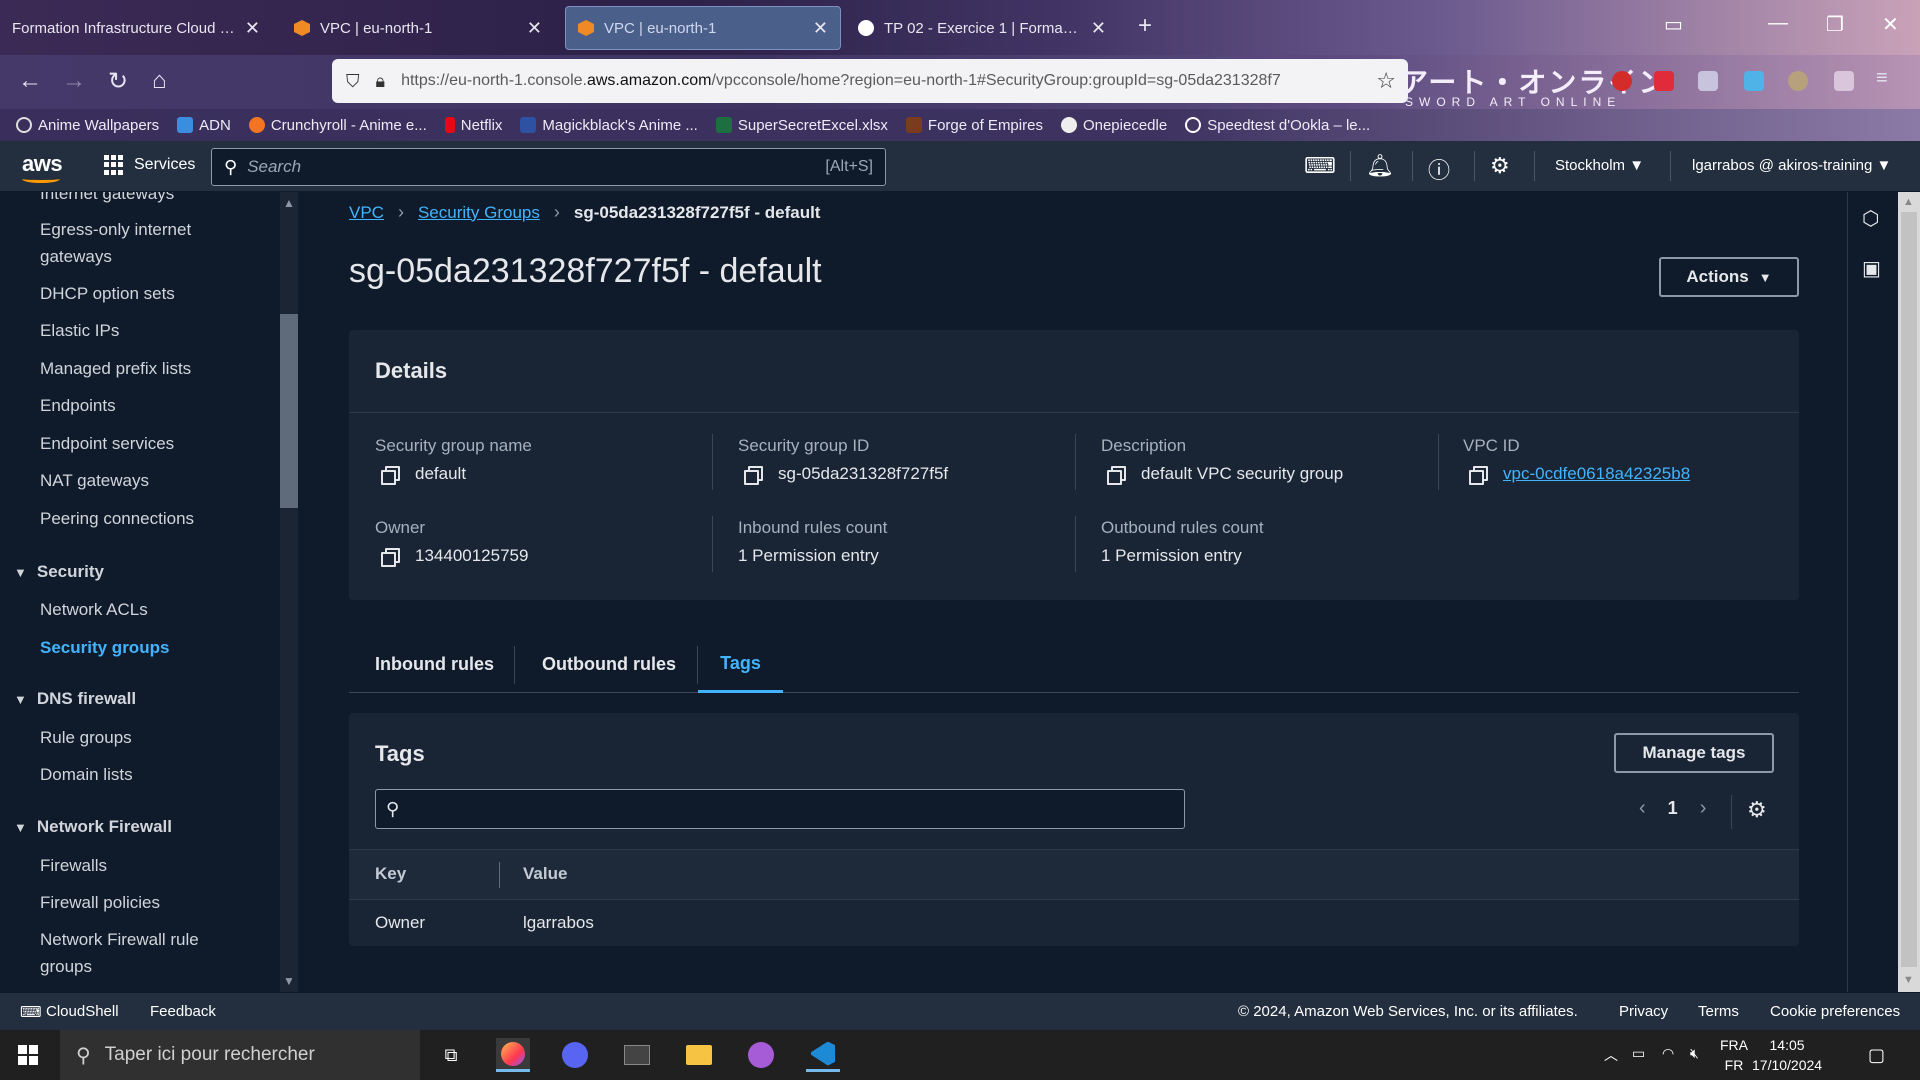 Image resolution: width=1920 pixels, height=1080 pixels. What do you see at coordinates (289, 592) in the screenshot?
I see `sidebar-scrollbar` at bounding box center [289, 592].